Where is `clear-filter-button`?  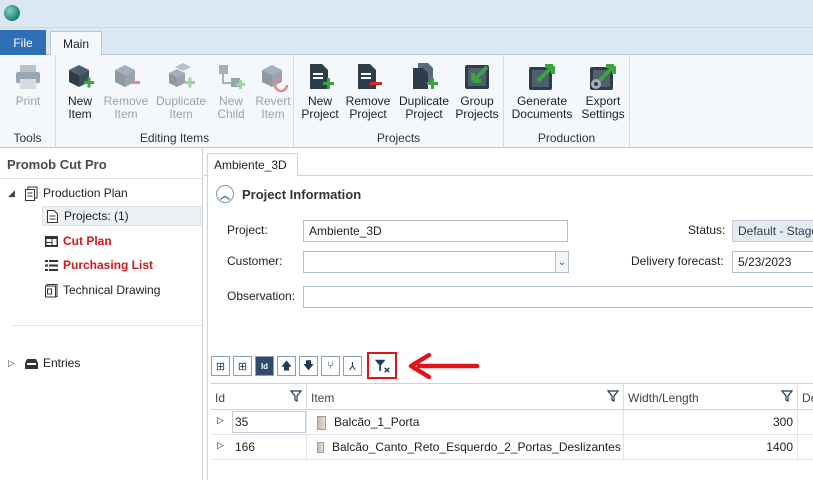 clear-filter-button is located at coordinates (382, 365).